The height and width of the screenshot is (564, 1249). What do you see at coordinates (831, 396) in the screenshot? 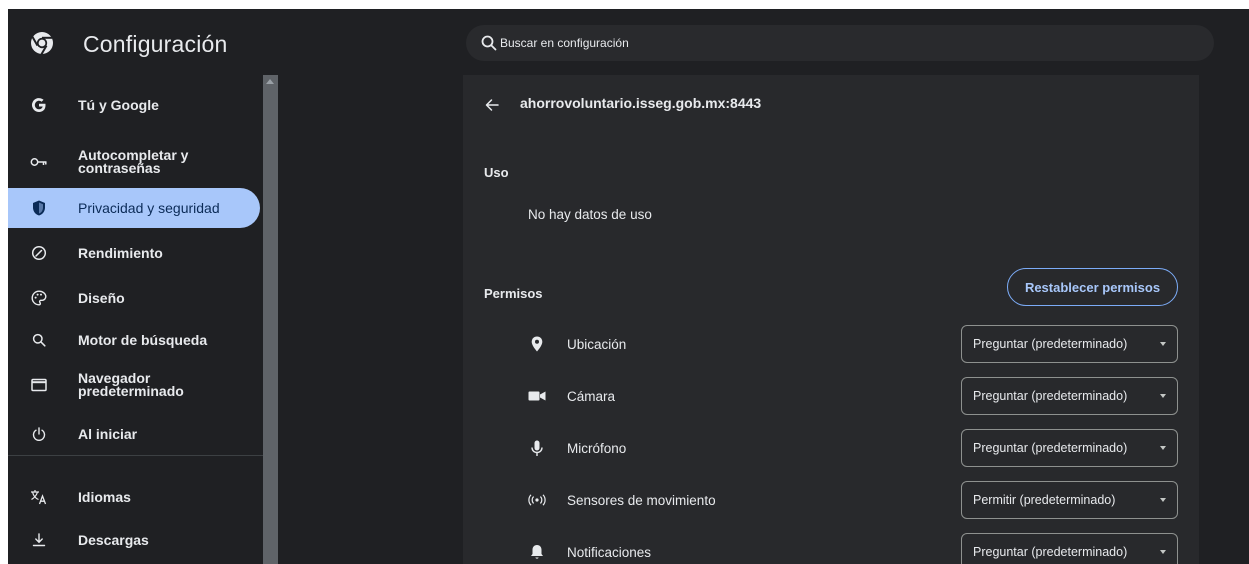
I see `permission-row-camara: Cámara Preguntar (predeterminado)` at bounding box center [831, 396].